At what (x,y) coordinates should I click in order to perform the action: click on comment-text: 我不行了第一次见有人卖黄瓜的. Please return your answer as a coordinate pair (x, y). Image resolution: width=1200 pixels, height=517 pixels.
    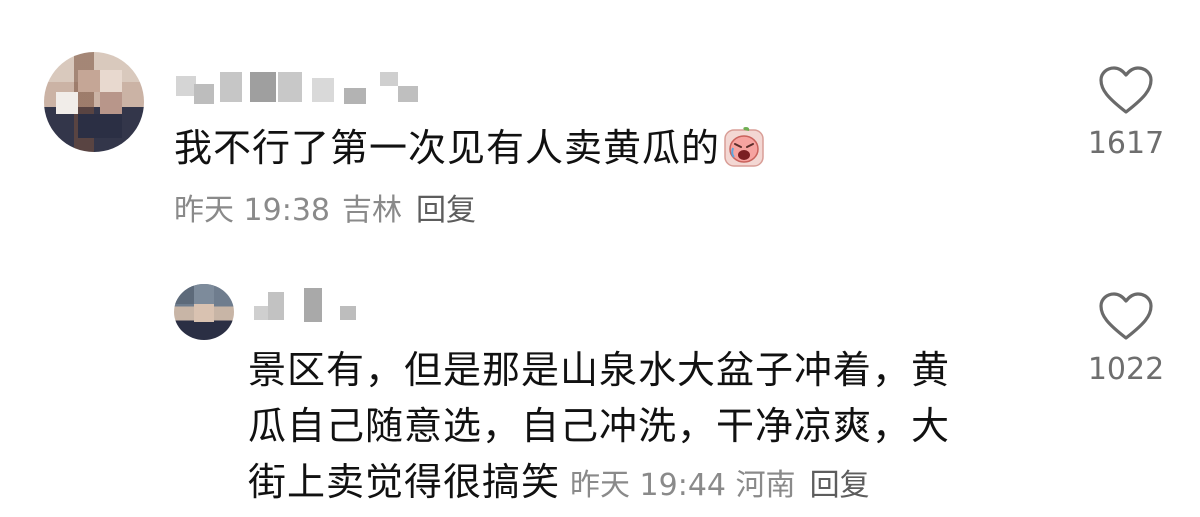
    Looking at the image, I should click on (447, 148).